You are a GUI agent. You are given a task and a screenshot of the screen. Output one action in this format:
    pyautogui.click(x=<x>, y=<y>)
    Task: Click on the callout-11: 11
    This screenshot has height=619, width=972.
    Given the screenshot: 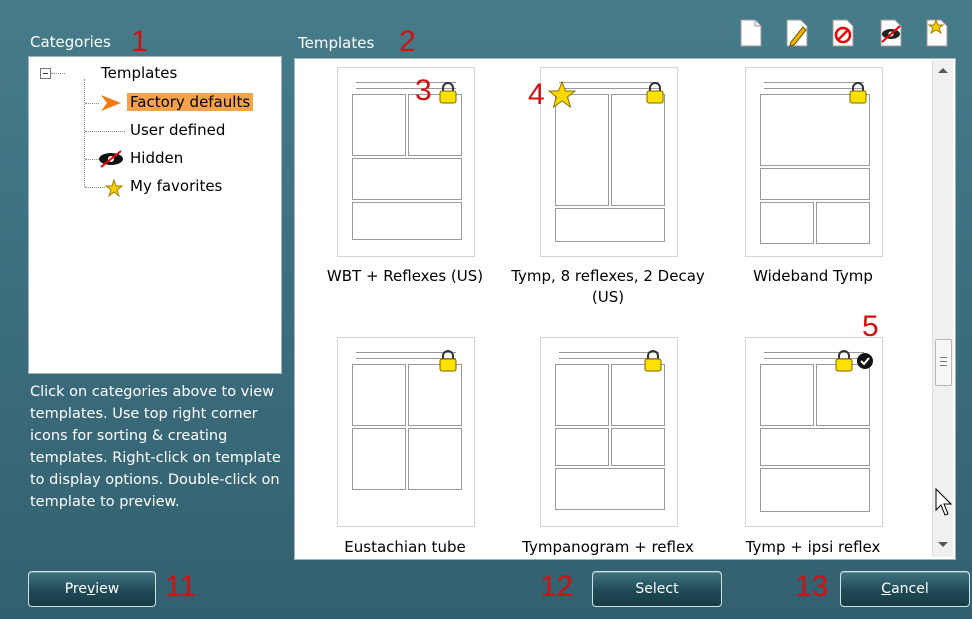 What is the action you would take?
    pyautogui.click(x=181, y=586)
    